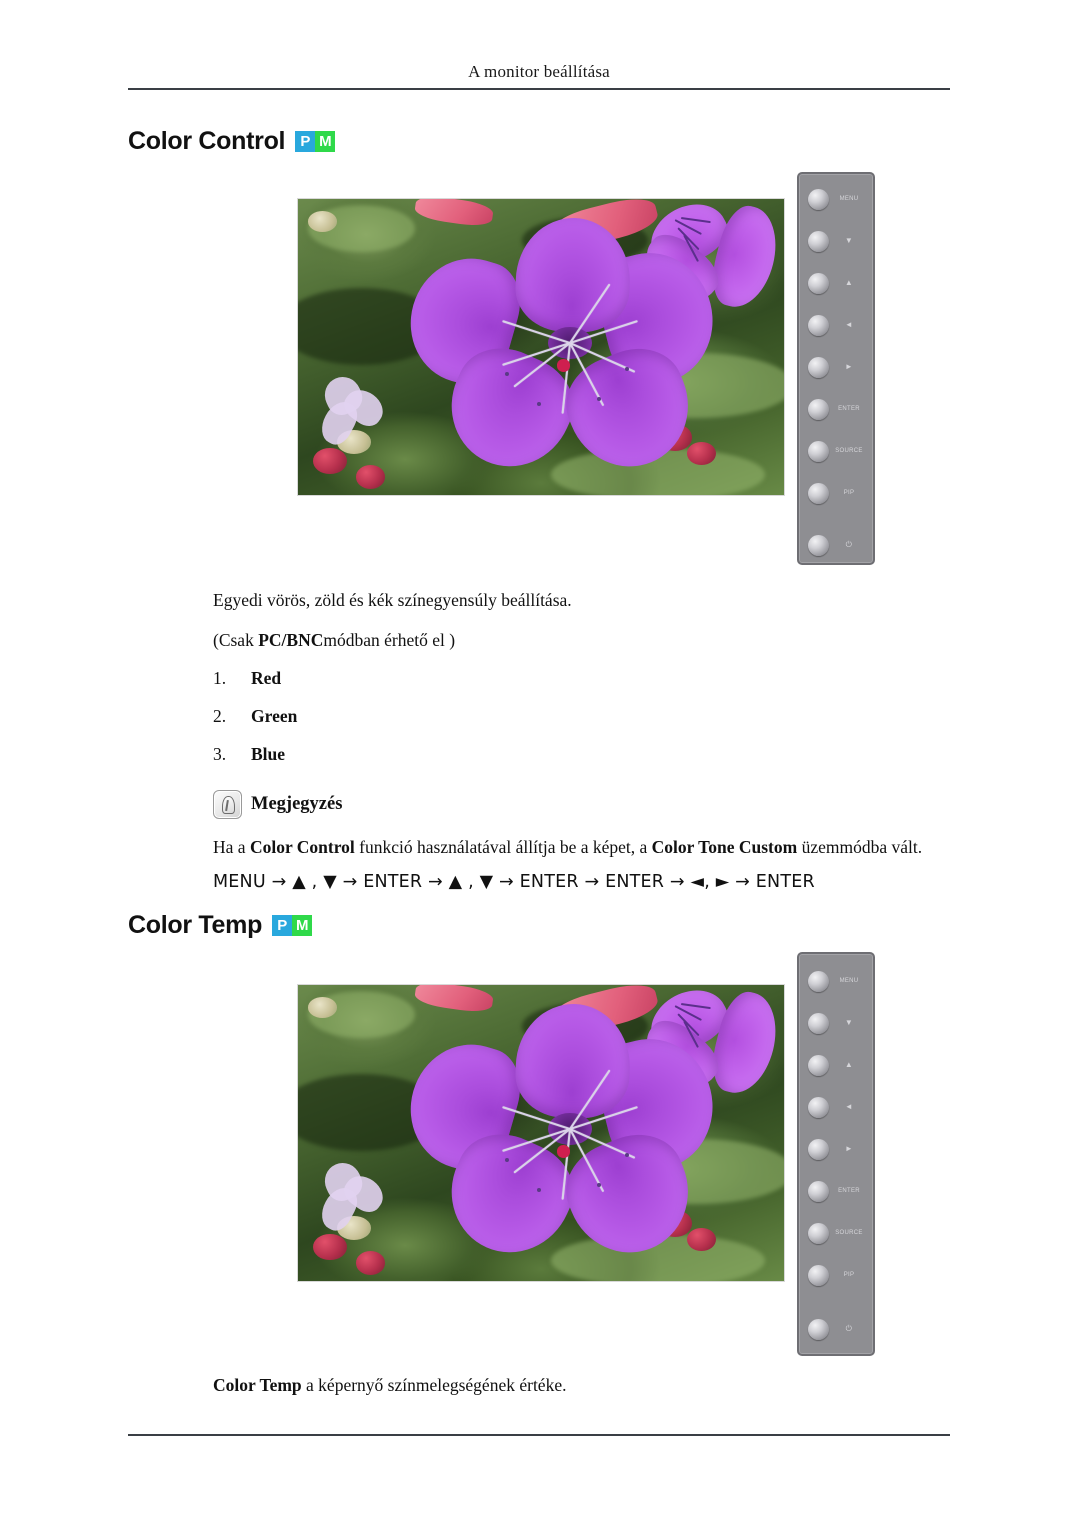  What do you see at coordinates (389, 640) in the screenshot?
I see `availability-suffix: módban érhető el )` at bounding box center [389, 640].